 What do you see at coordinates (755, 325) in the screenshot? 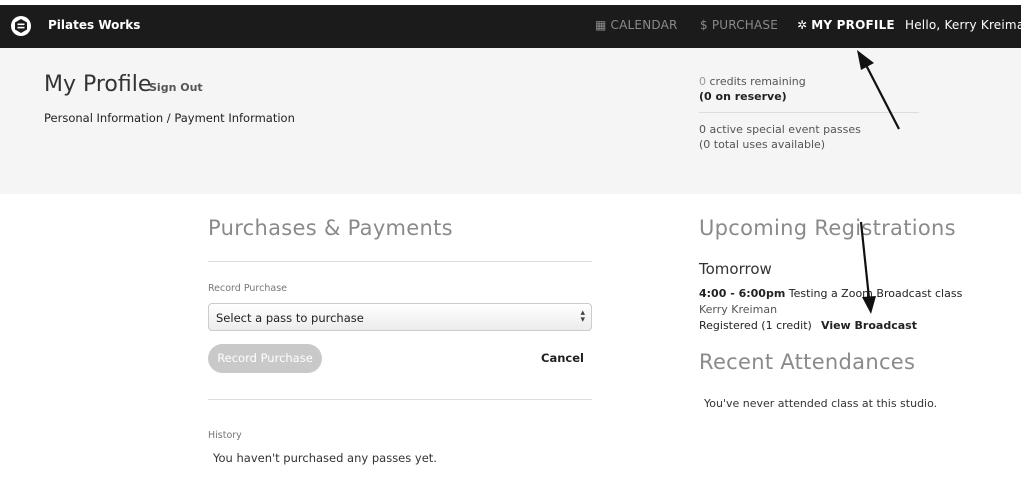
I see `registration-status: Registered (1 credit)` at bounding box center [755, 325].